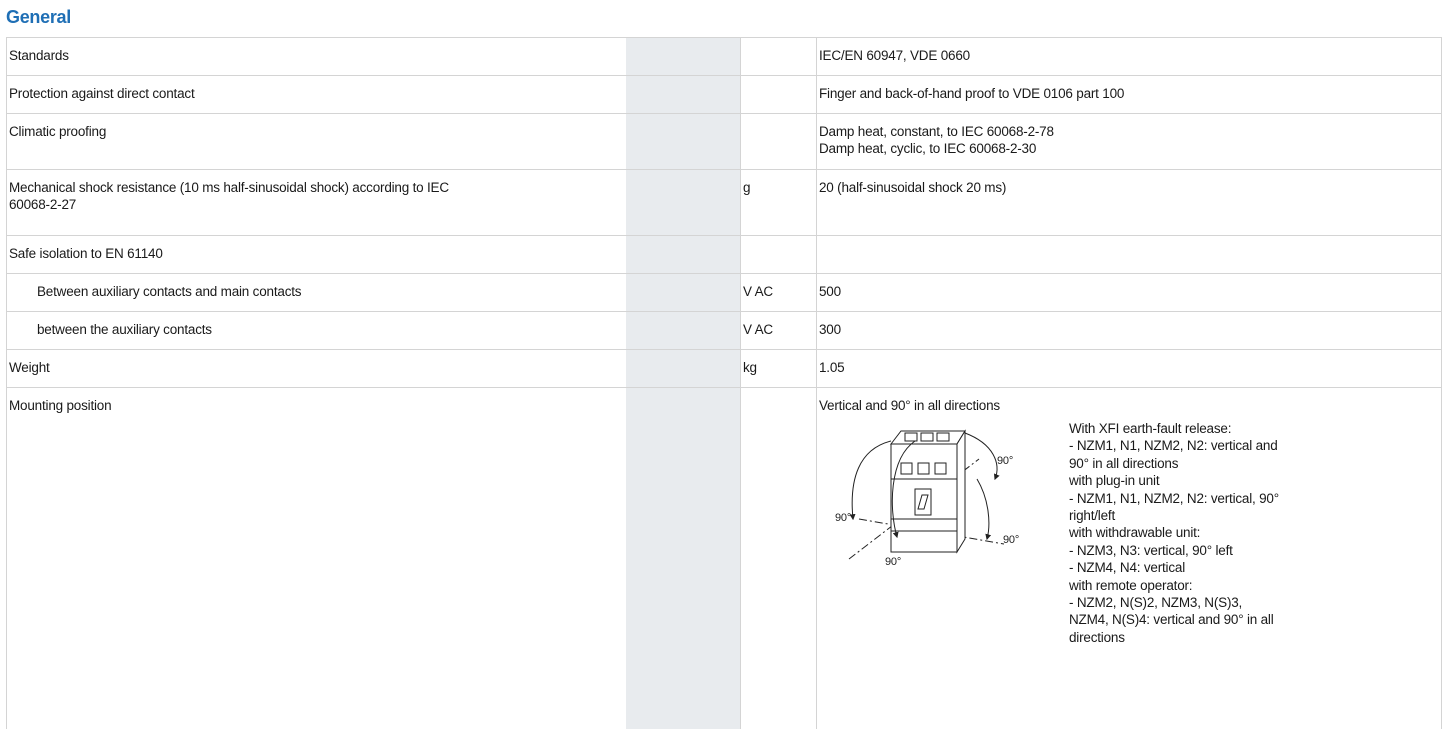 This screenshot has height=730, width=1447. What do you see at coordinates (58, 131) in the screenshot?
I see `row-label: Climatic proofing` at bounding box center [58, 131].